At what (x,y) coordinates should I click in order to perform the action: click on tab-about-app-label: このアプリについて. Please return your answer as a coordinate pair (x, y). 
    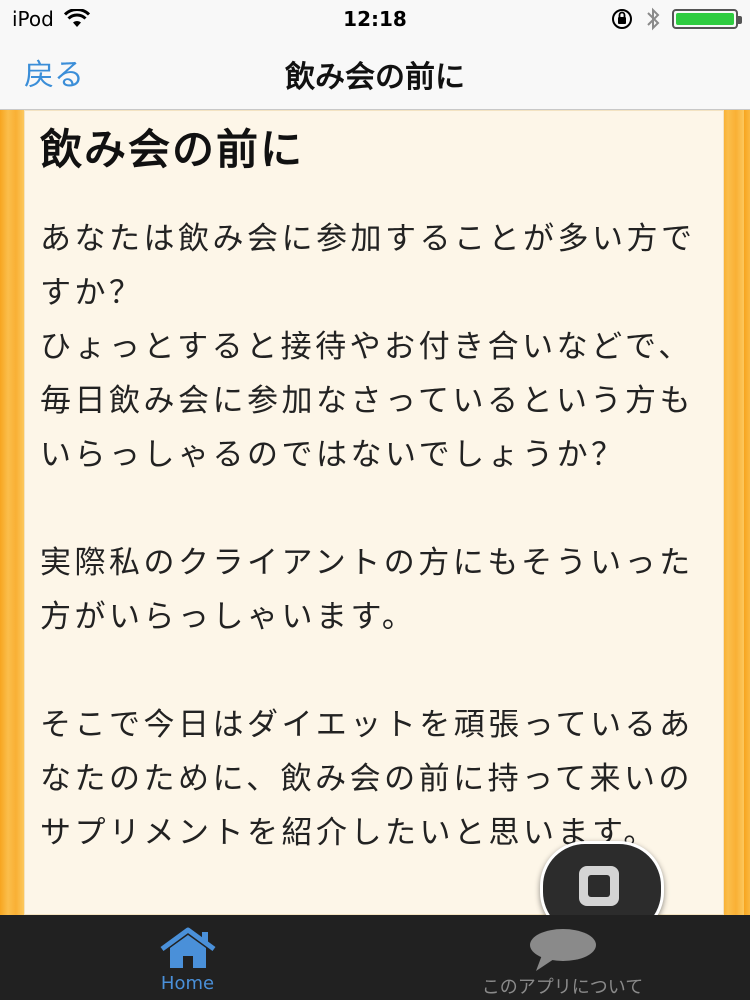
    Looking at the image, I should click on (562, 987).